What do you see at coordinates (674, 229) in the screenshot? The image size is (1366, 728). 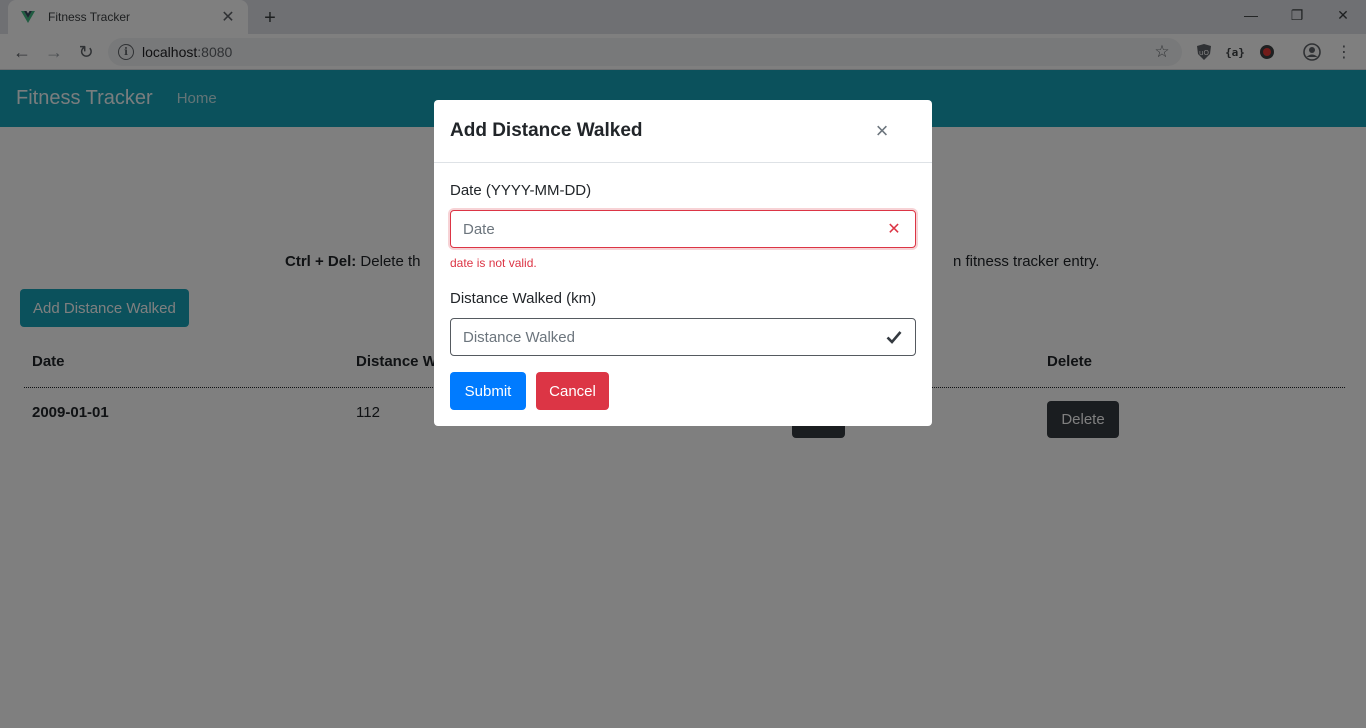 I see `date-input` at bounding box center [674, 229].